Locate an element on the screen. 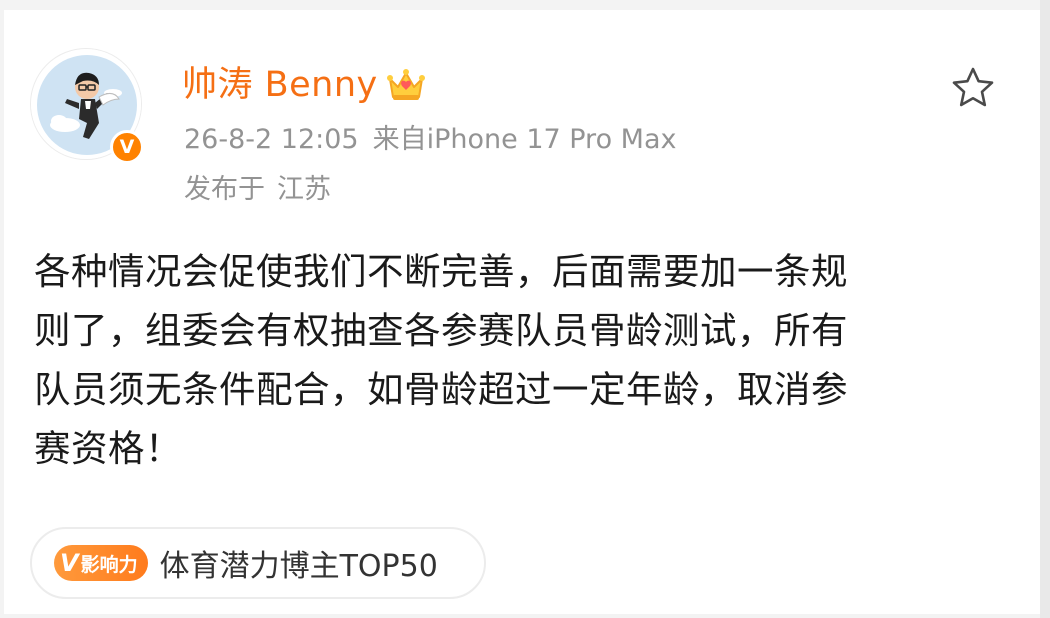 This screenshot has width=1050, height=618. post-body-line: 队员须无条件配合，如骨龄超过一定年龄，取消参 is located at coordinates (441, 389).